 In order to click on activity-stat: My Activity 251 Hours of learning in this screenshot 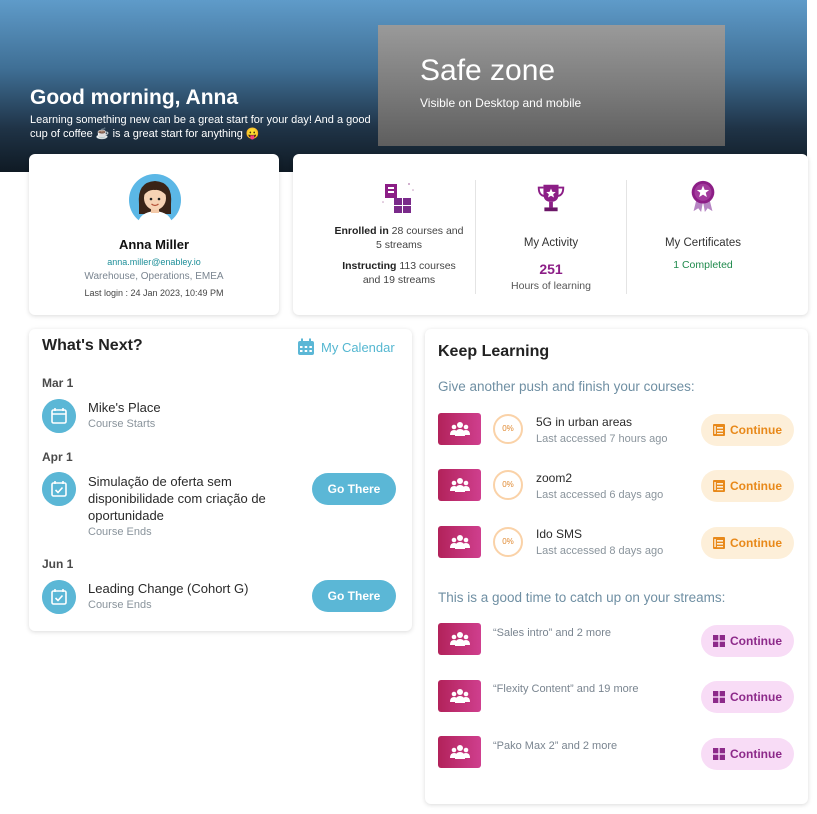, I will do `click(551, 234)`.